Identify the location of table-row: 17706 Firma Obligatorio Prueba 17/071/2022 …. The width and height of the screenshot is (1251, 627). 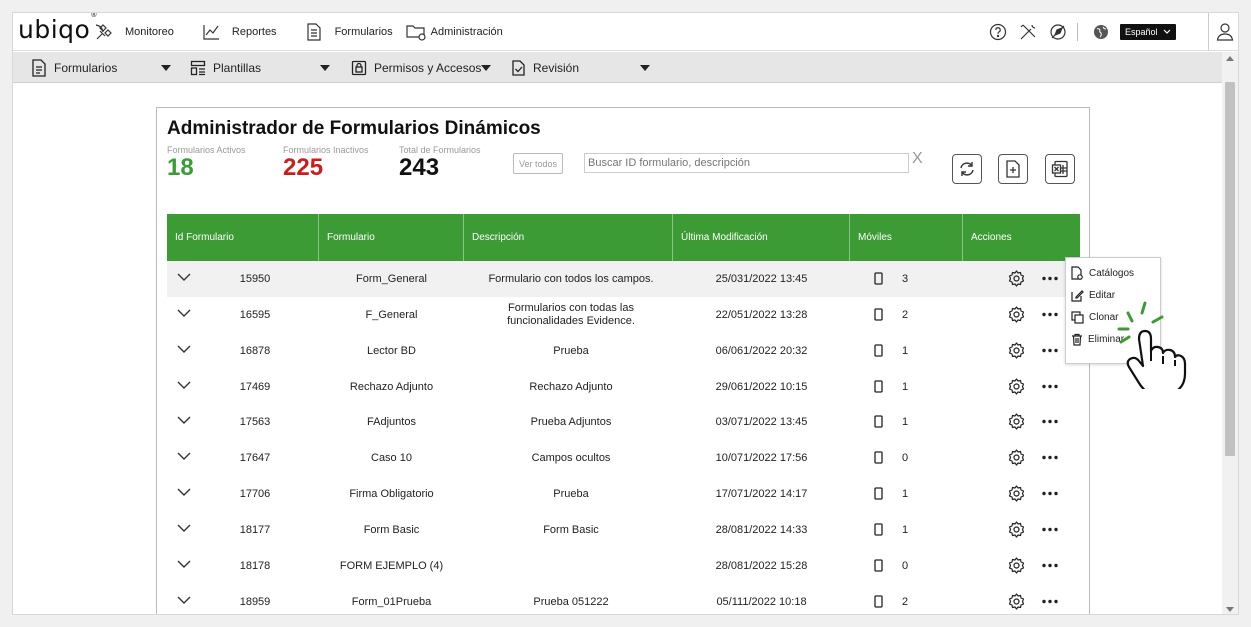
(623, 494).